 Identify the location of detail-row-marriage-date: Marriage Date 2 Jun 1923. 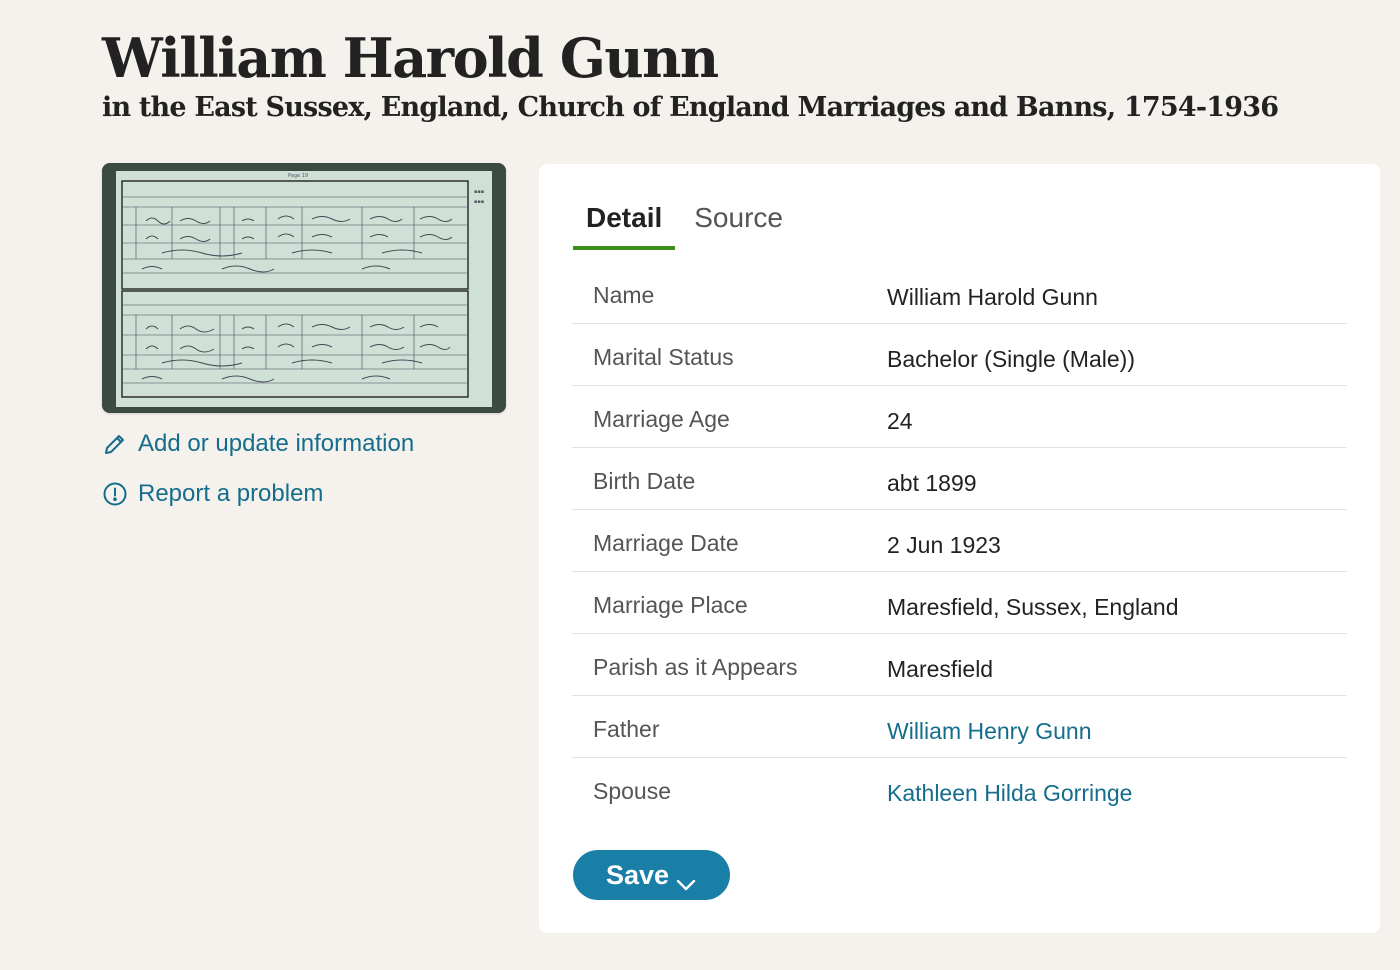
(959, 541).